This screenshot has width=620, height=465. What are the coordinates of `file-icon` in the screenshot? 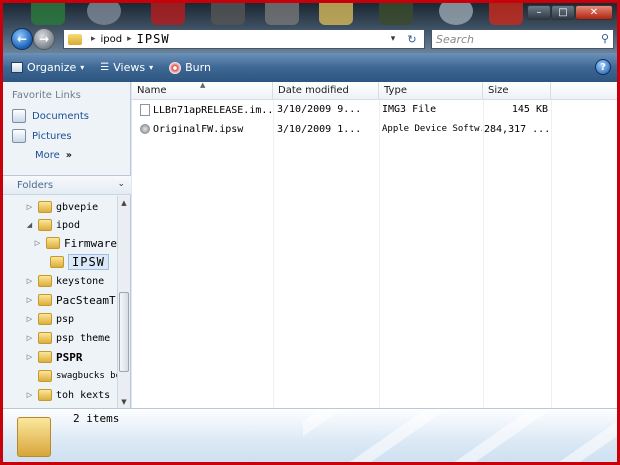 It's located at (145, 110).